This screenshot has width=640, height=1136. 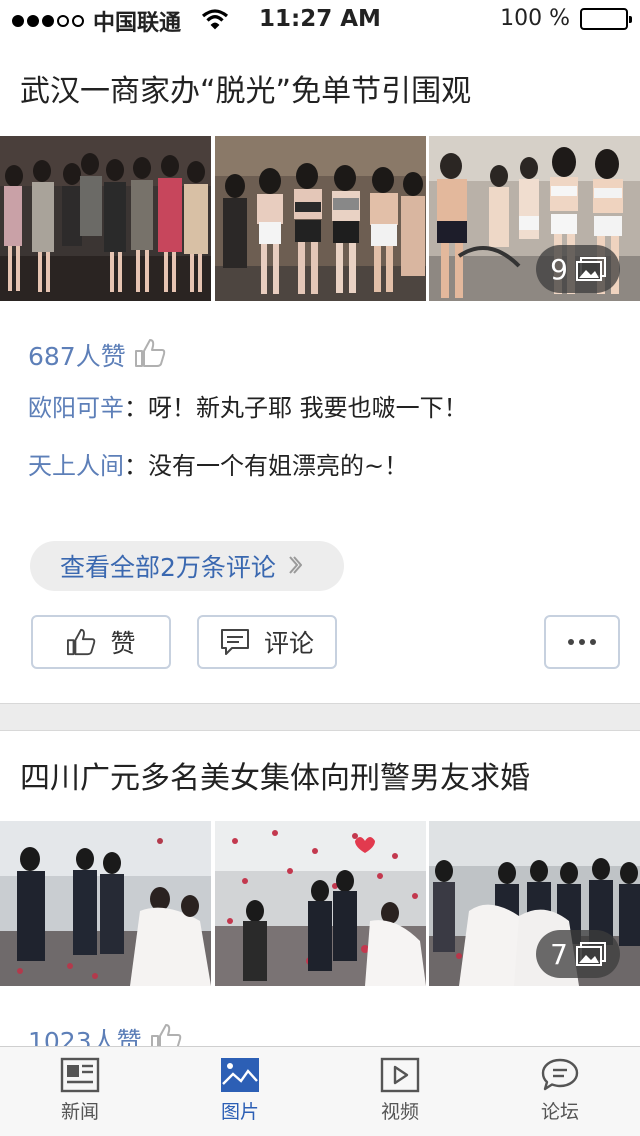 What do you see at coordinates (320, 20) in the screenshot?
I see `status-bar: 中国联通 11:27 AM 100 %` at bounding box center [320, 20].